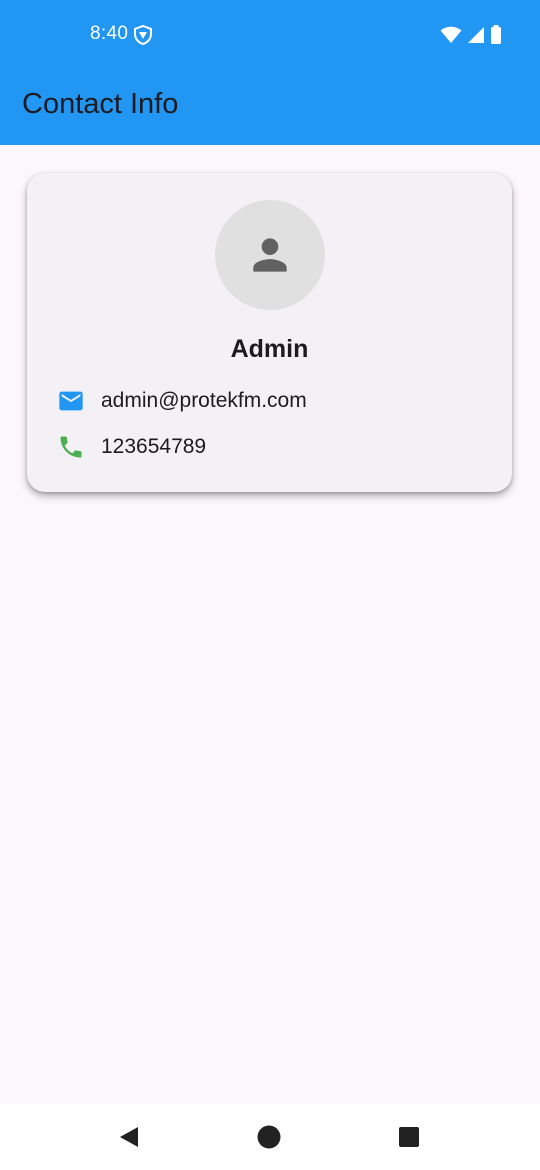  I want to click on status-icons, so click(471, 37).